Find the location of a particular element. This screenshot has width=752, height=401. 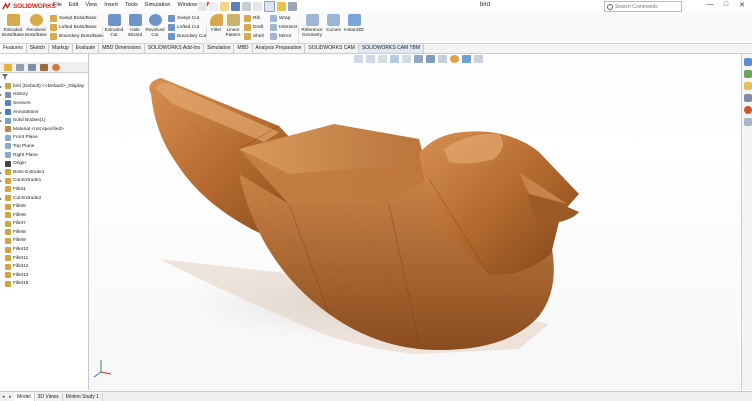

tree-node: ▸ Boss-Extrude1 is located at coordinates (44, 172).